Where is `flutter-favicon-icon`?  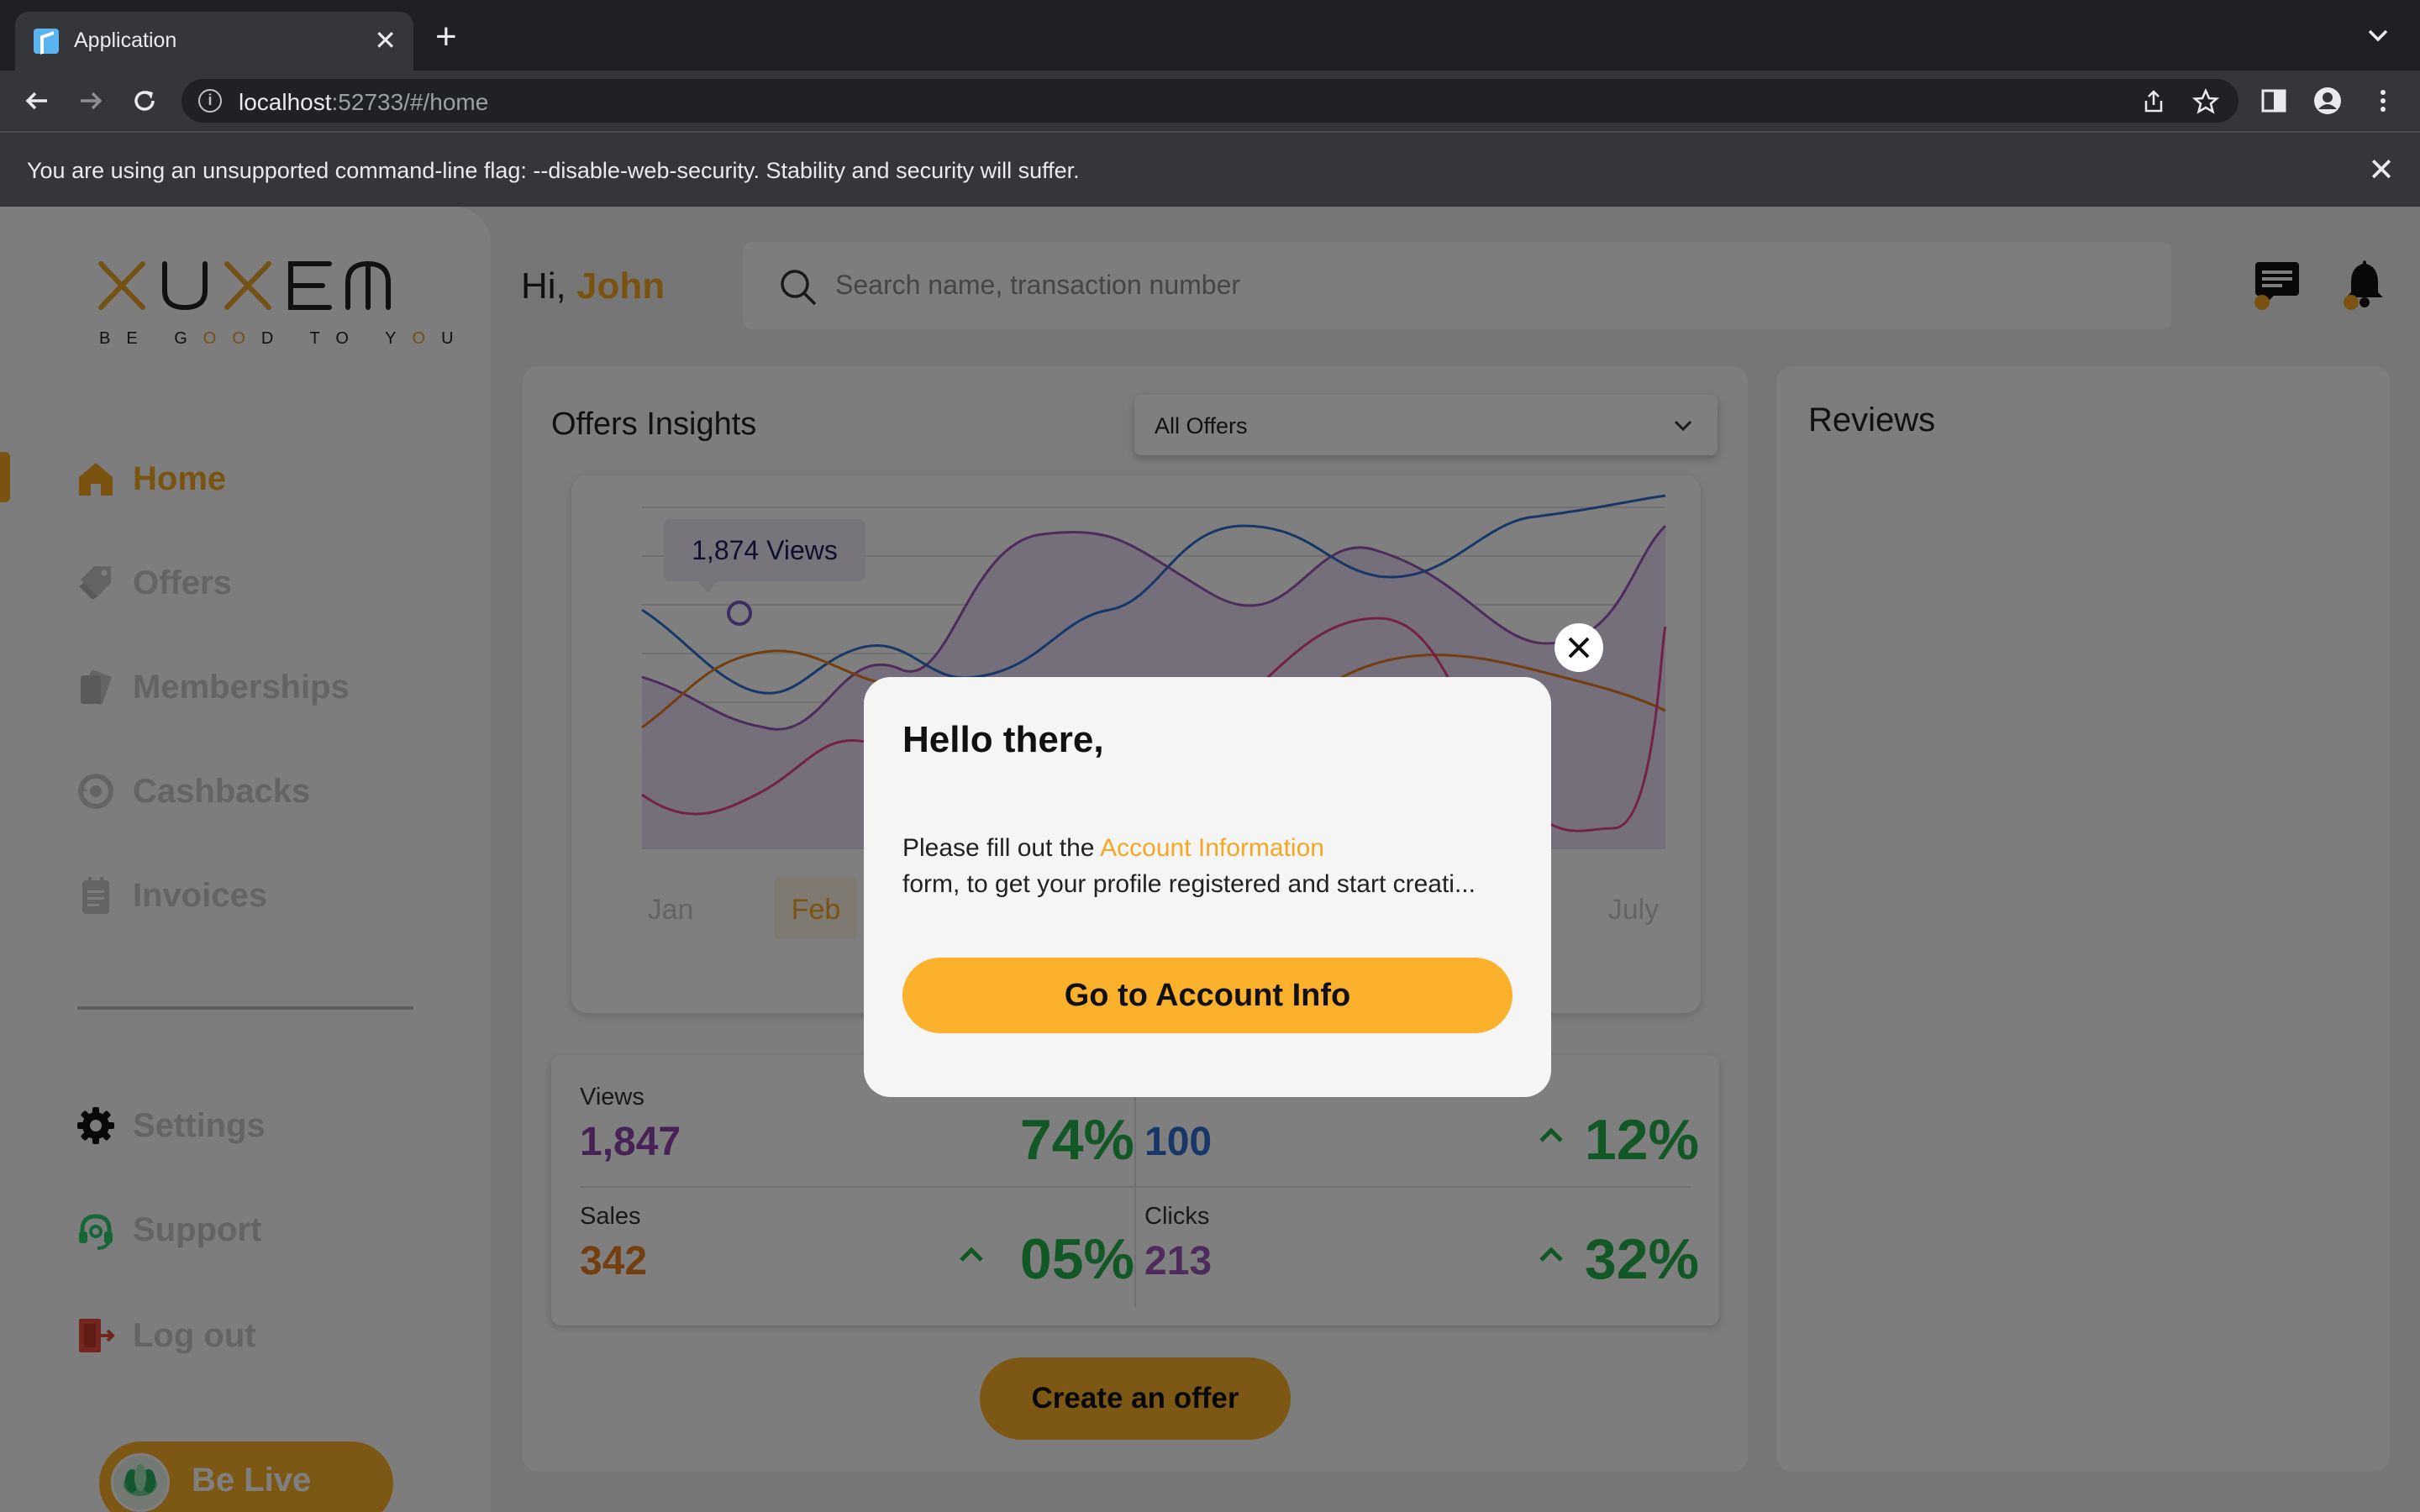 flutter-favicon-icon is located at coordinates (46, 41).